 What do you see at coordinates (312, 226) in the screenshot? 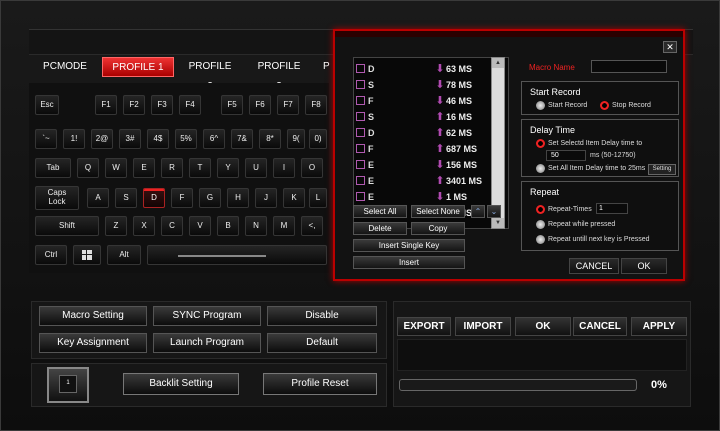
I see `key-comma: <,` at bounding box center [312, 226].